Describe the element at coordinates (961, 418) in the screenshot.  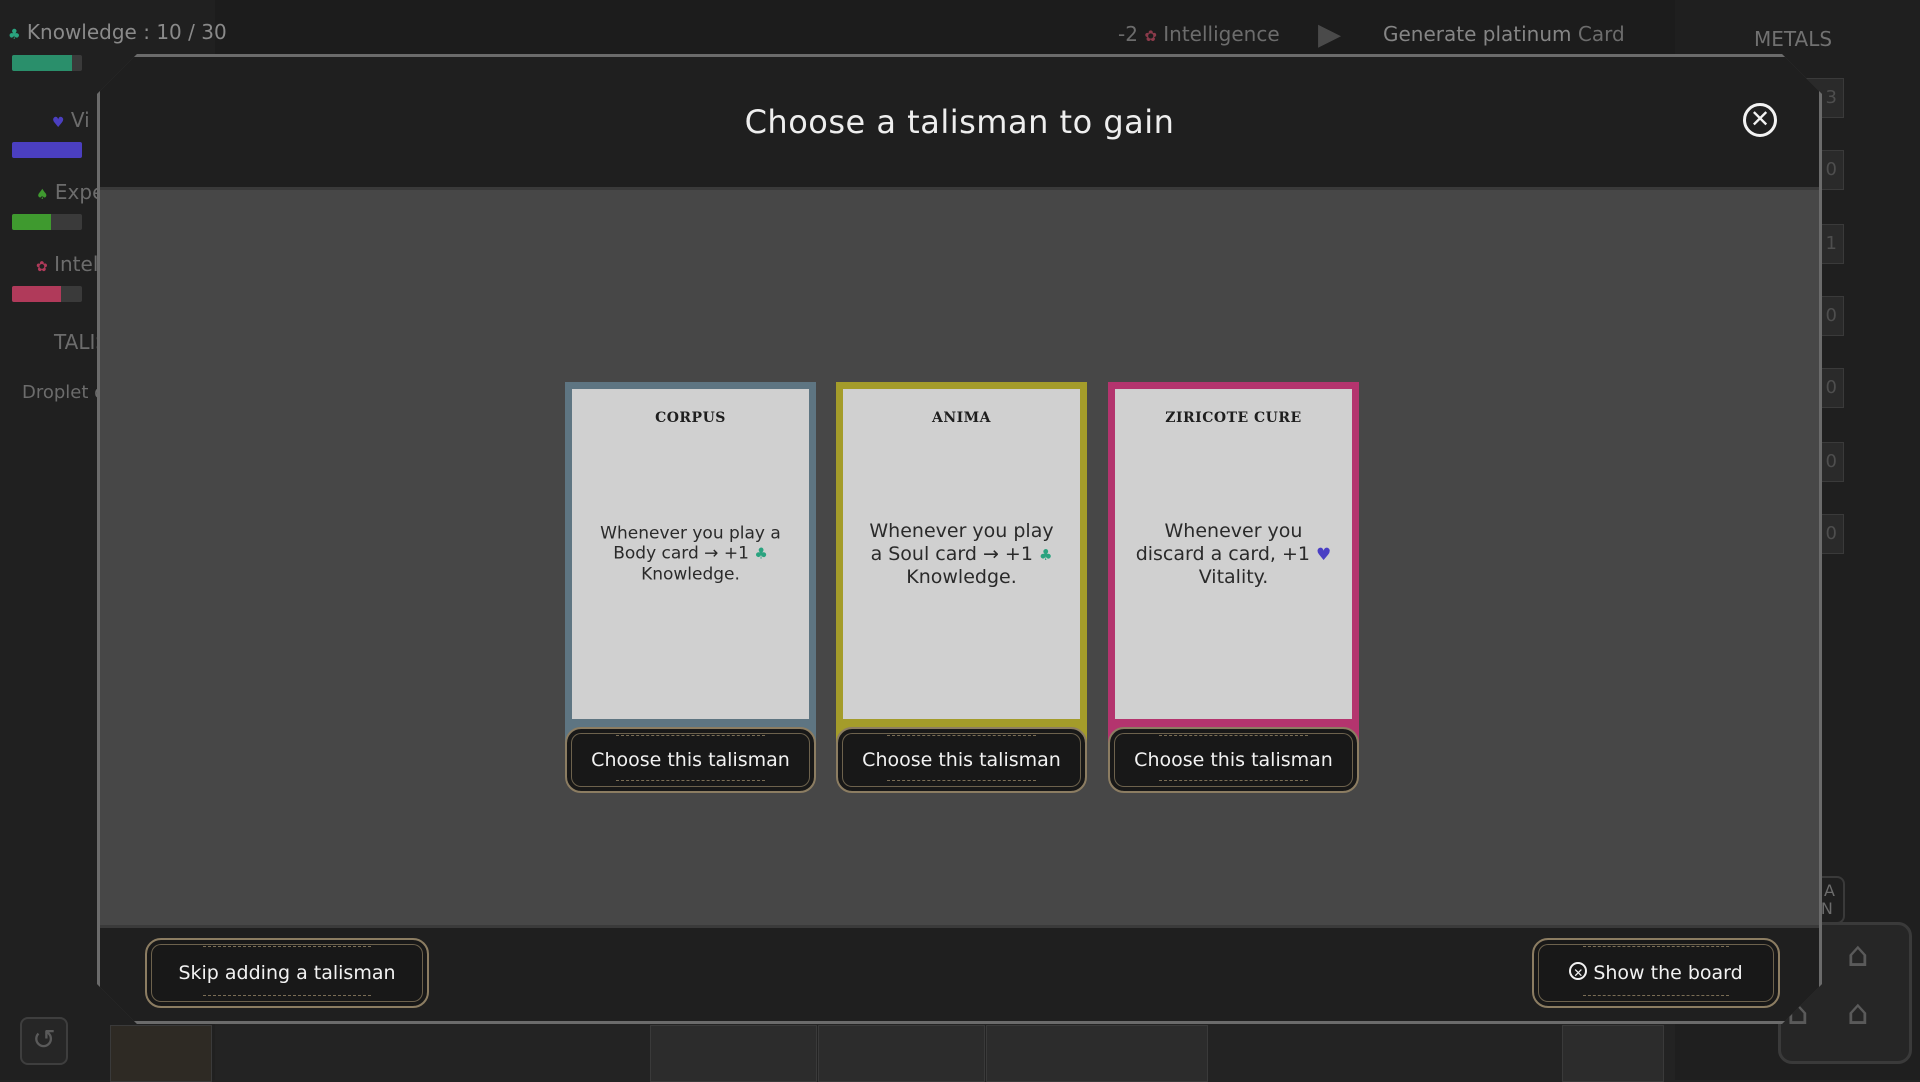
I see `card-name: ANIMA` at that location.